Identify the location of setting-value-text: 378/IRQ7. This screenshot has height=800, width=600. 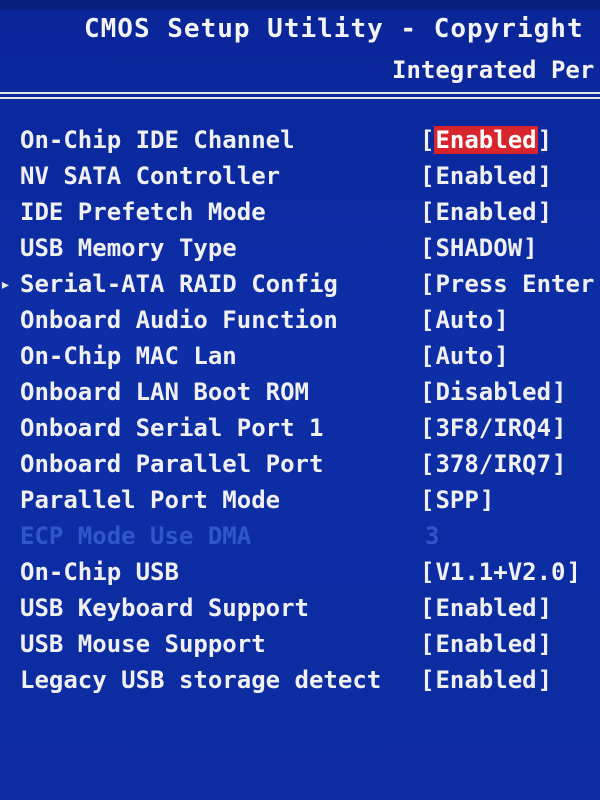
(493, 464).